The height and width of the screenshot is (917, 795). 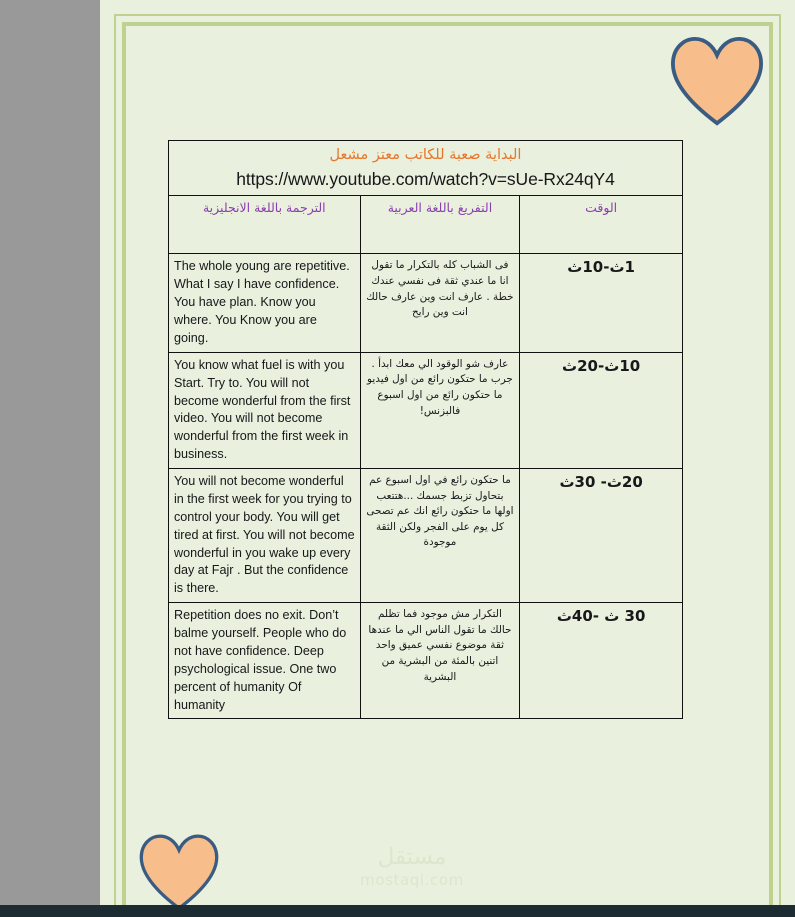 What do you see at coordinates (601, 535) in the screenshot?
I see `cell-time: 20ث- 30ث` at bounding box center [601, 535].